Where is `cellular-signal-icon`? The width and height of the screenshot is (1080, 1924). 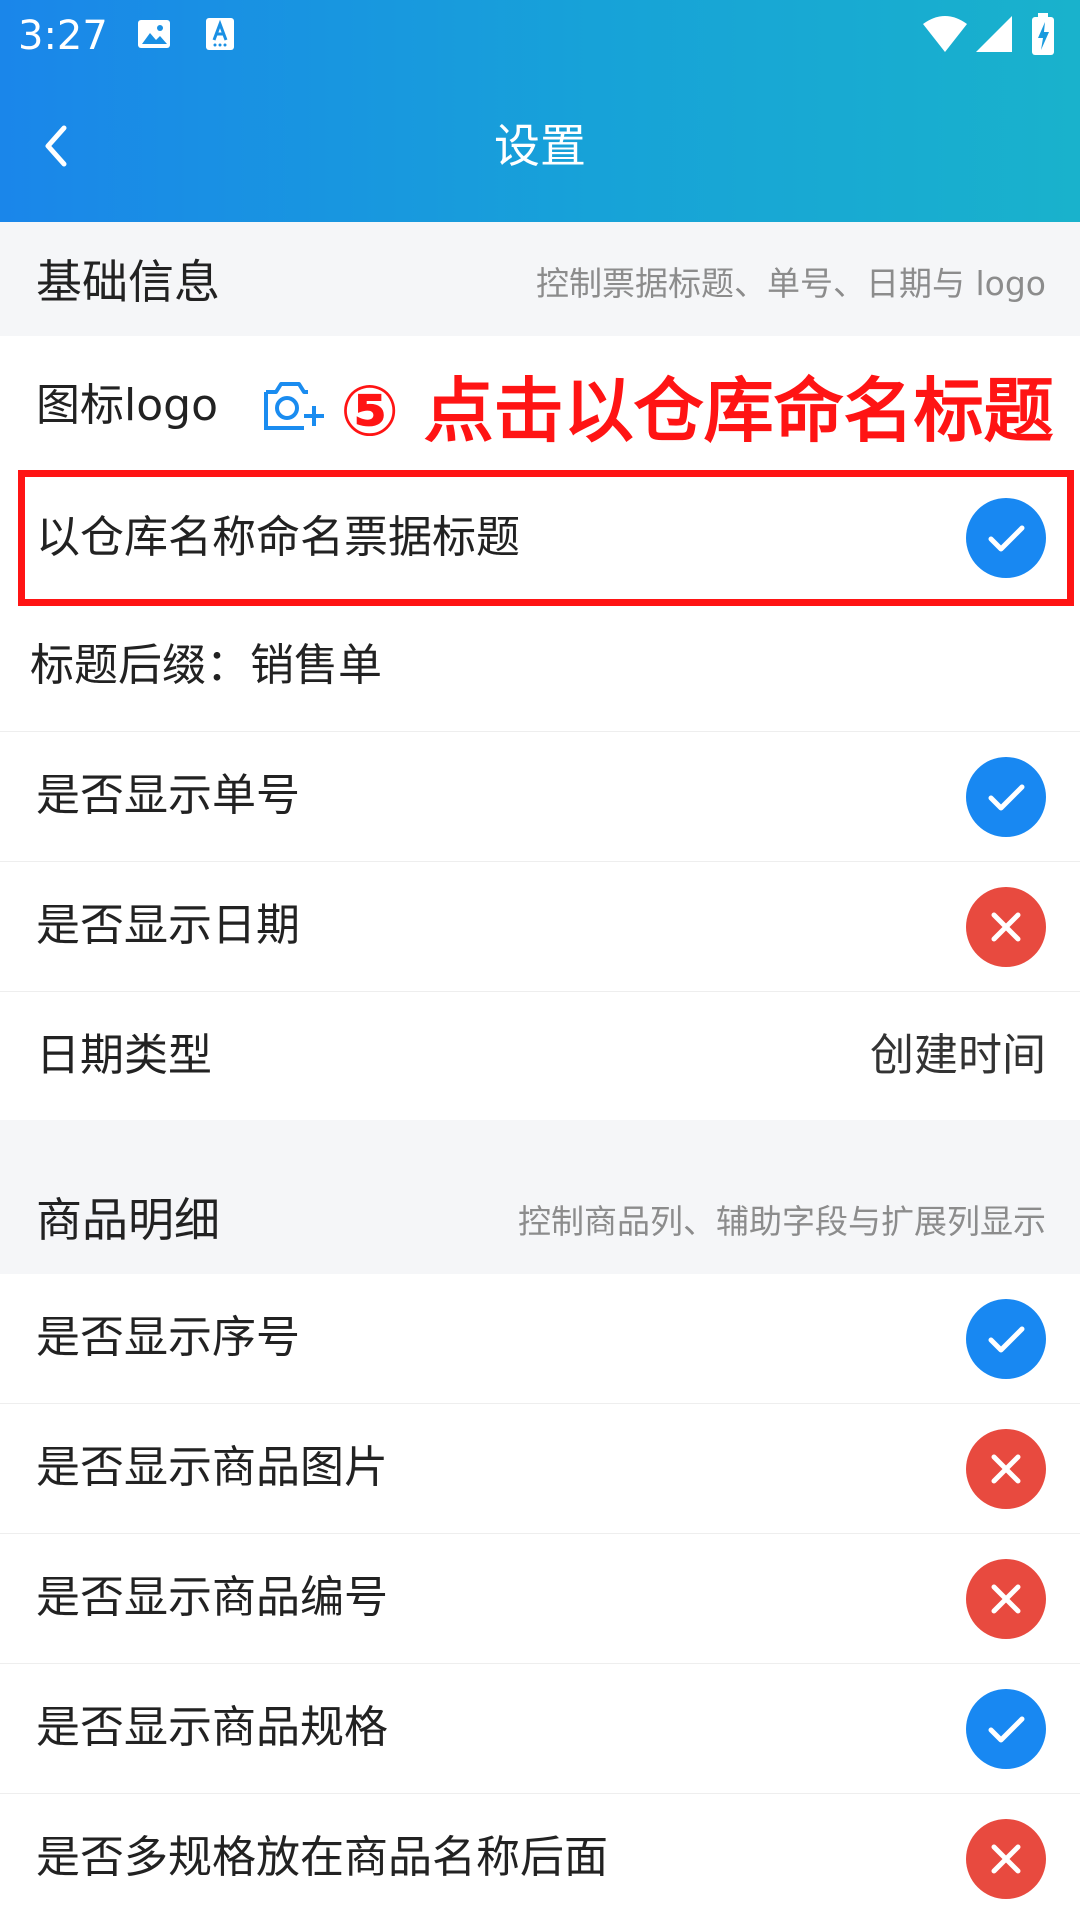 cellular-signal-icon is located at coordinates (994, 36).